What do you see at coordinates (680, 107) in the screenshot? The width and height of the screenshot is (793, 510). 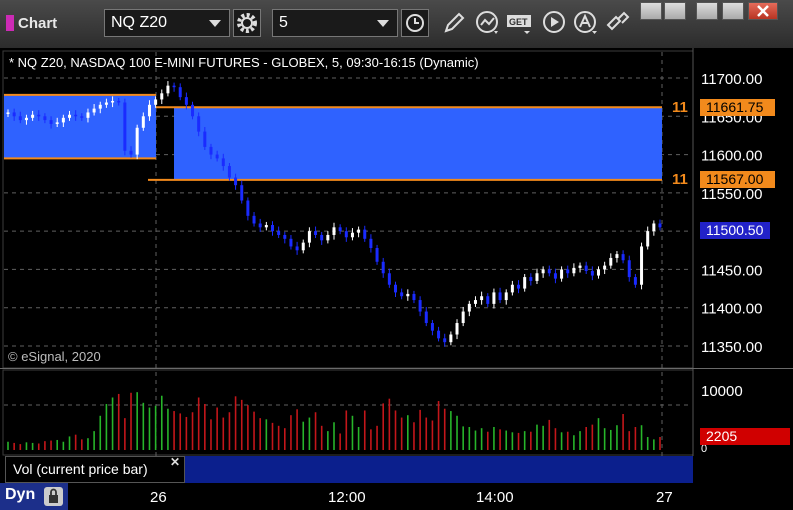 I see `upper-line-prefix: 11` at bounding box center [680, 107].